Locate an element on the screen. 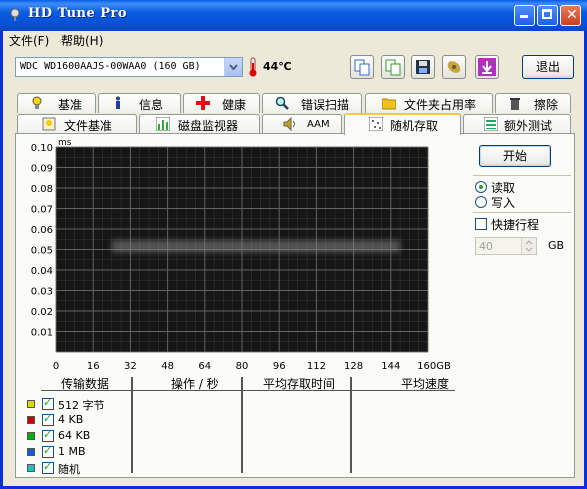 The width and height of the screenshot is (587, 489). toolbar: WDC WD1600AAJS-00WAA0 (160 GB) 44℃ 退出 is located at coordinates (293, 68).